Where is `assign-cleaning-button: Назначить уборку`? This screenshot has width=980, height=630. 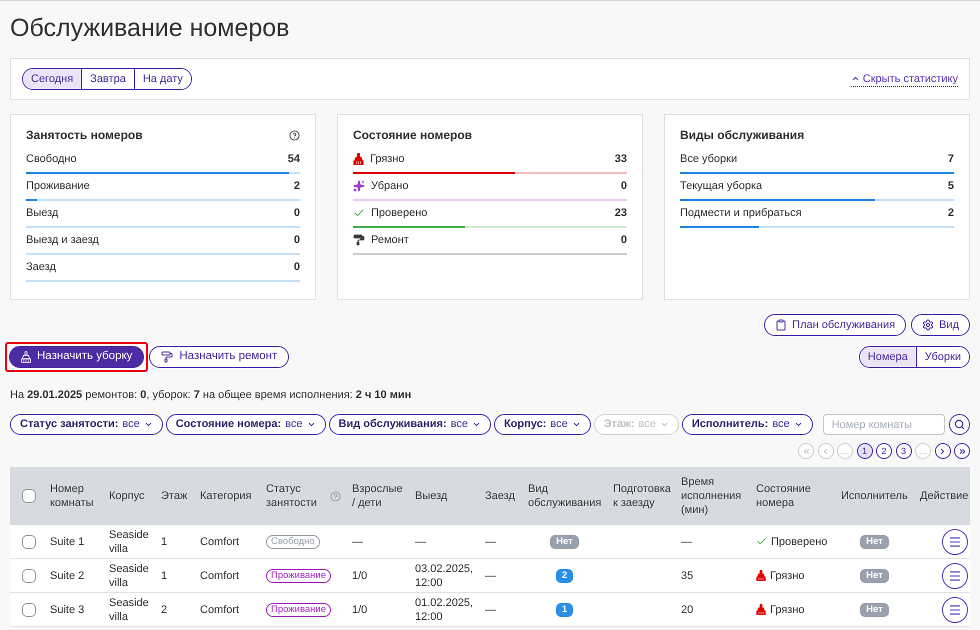
assign-cleaning-button: Назначить уборку is located at coordinates (76, 357).